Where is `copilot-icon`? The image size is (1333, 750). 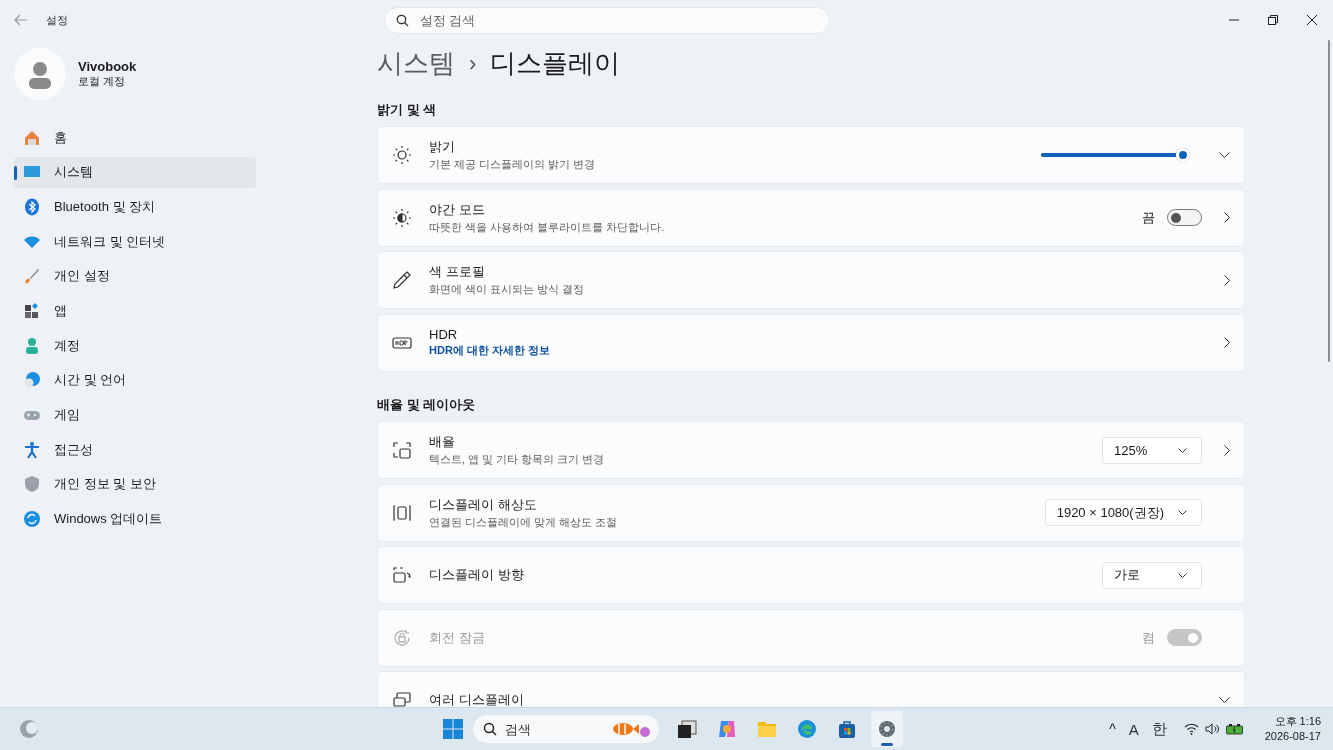 copilot-icon is located at coordinates (727, 729).